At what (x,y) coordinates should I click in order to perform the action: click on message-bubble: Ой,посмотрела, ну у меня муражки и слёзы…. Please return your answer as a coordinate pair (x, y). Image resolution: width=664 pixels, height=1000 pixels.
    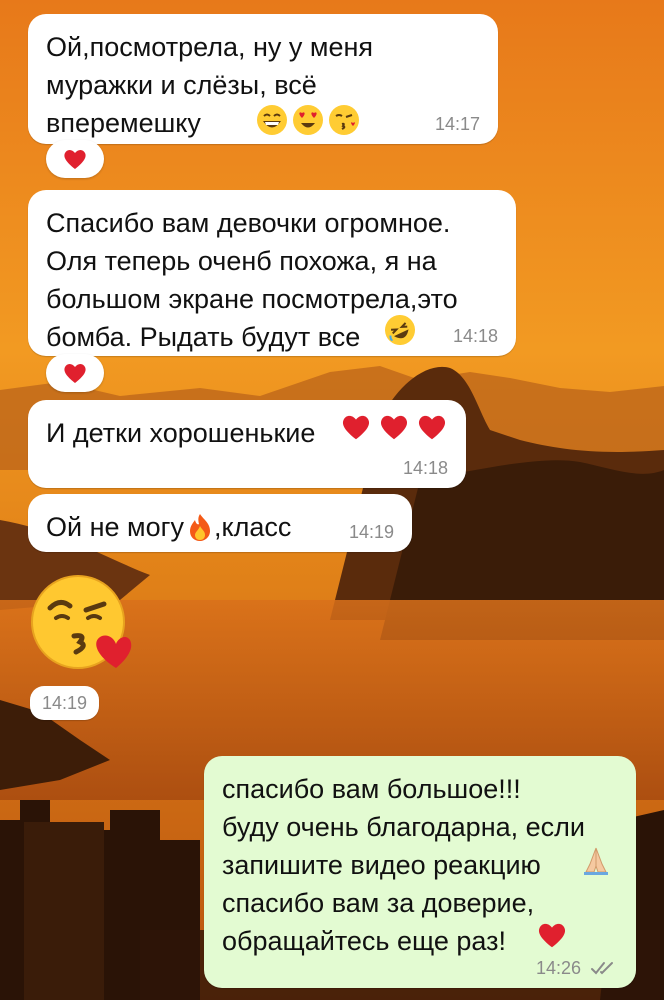
    Looking at the image, I should click on (263, 79).